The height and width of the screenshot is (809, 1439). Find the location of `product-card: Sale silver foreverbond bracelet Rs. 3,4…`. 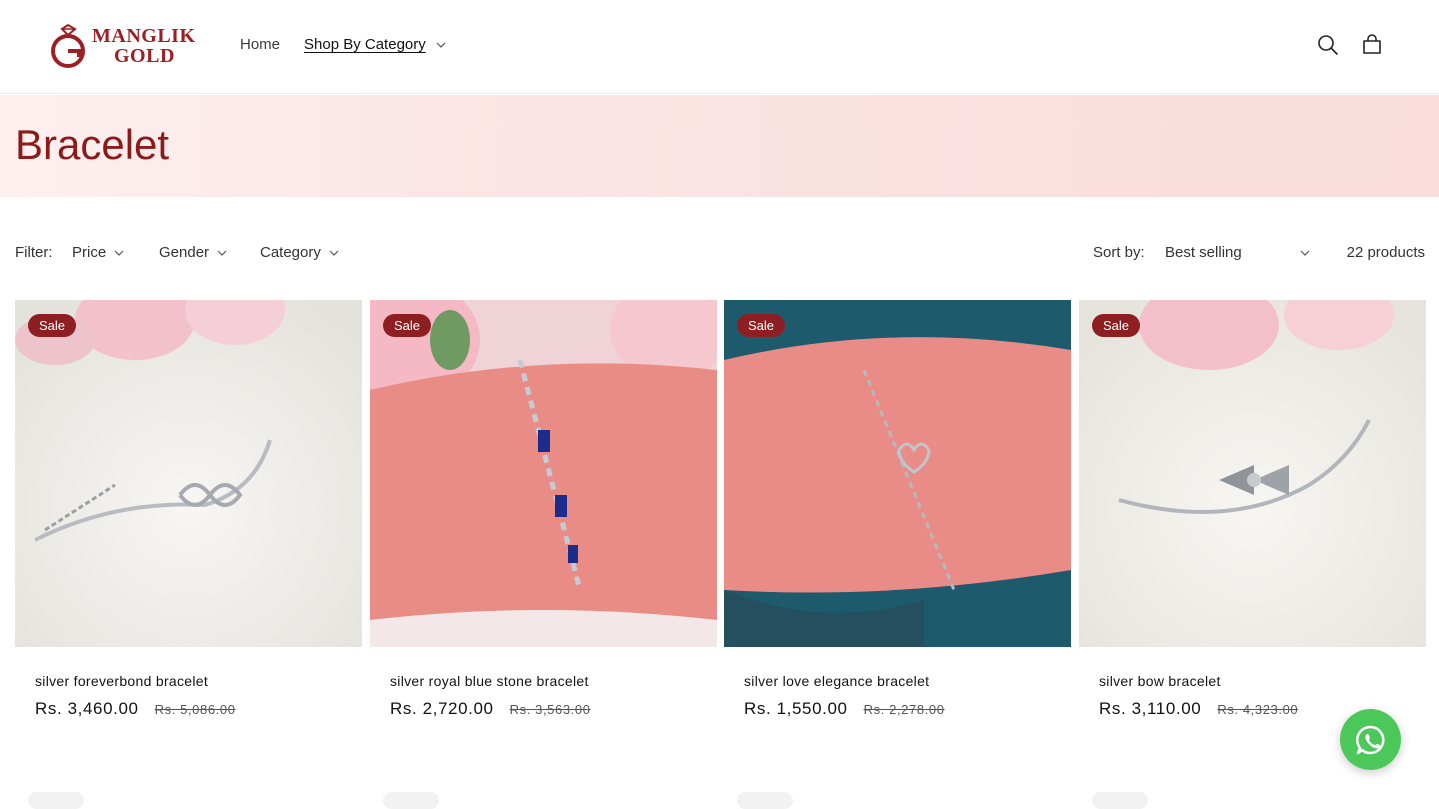

product-card: Sale silver foreverbond bracelet Rs. 3,4… is located at coordinates (188, 509).